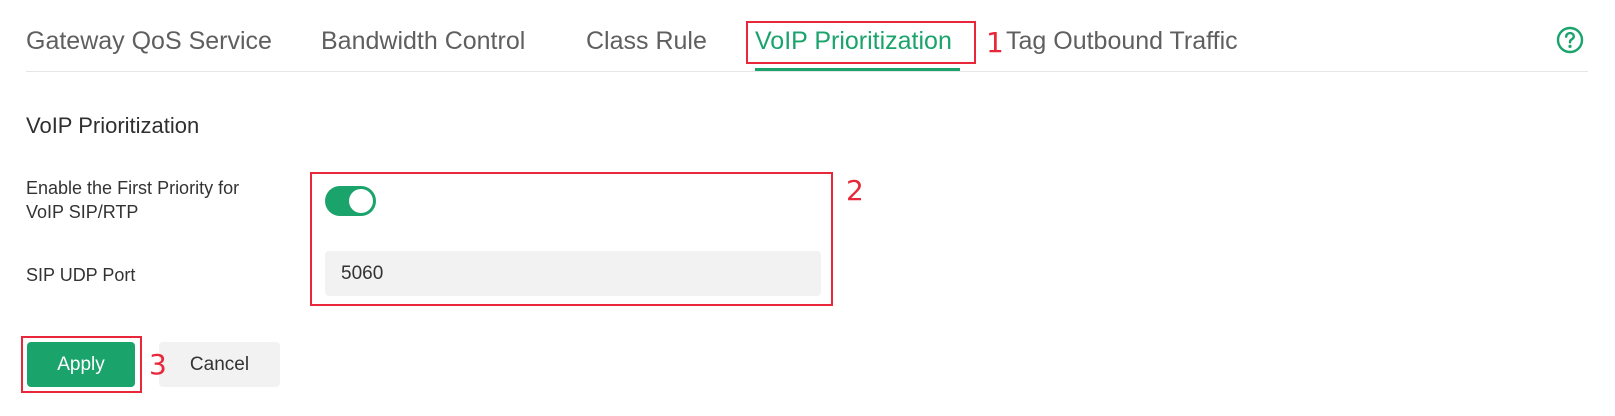 The height and width of the screenshot is (416, 1615). I want to click on tab-bar-divider, so click(807, 71).